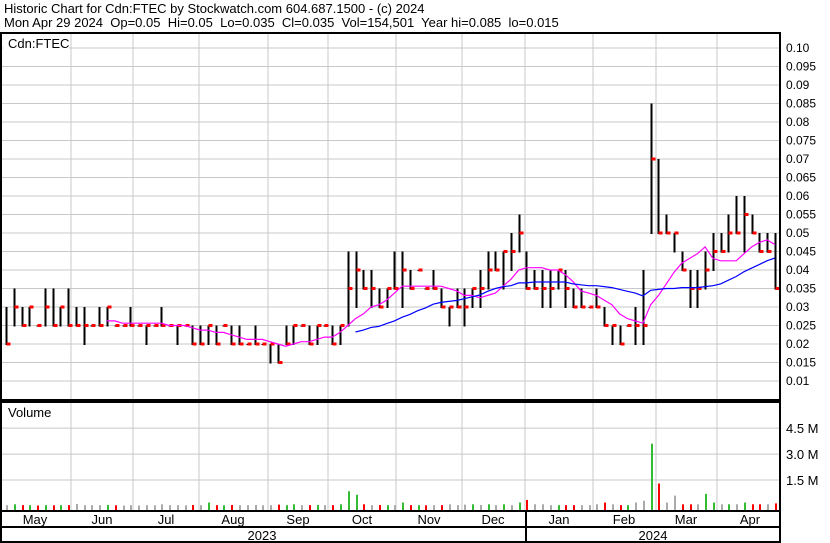  I want to click on price-tick-label: 0.045, so click(801, 252).